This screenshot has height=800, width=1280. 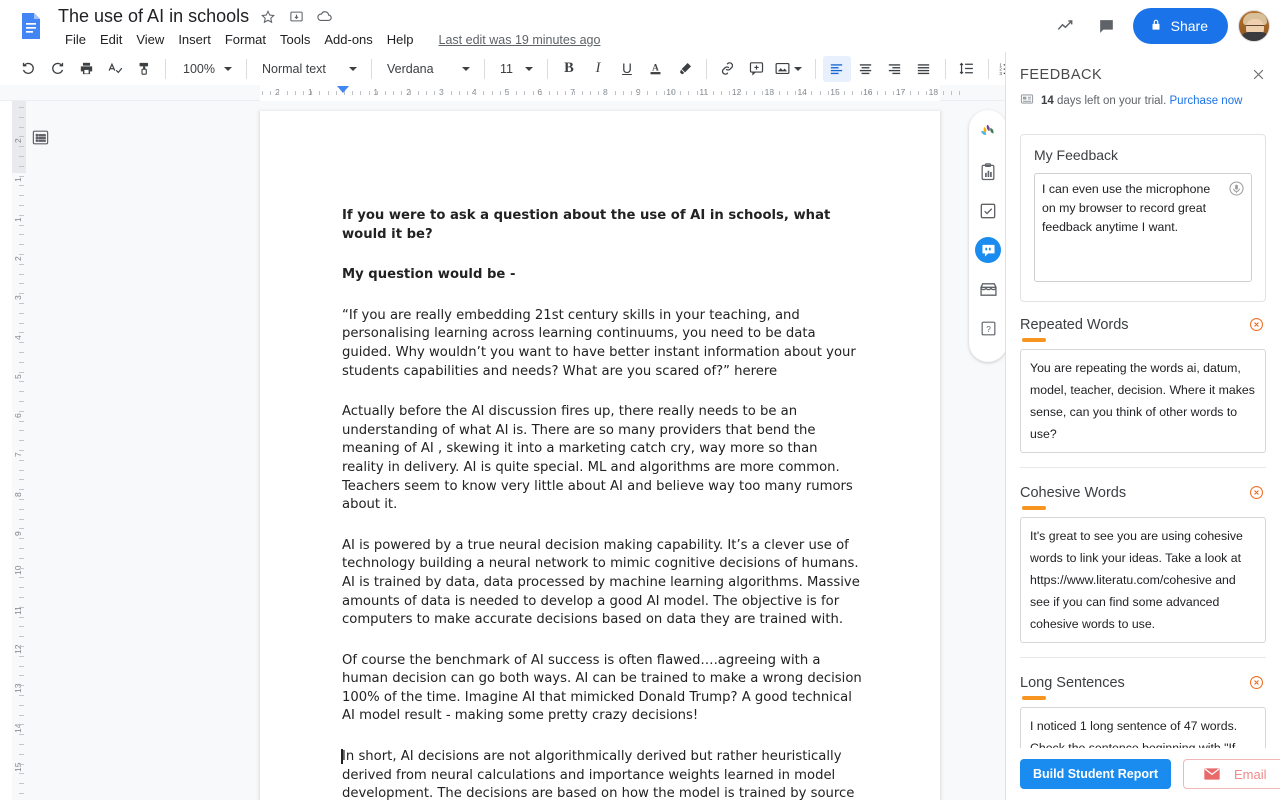 I want to click on menu-addons: Add-ons, so click(x=348, y=39).